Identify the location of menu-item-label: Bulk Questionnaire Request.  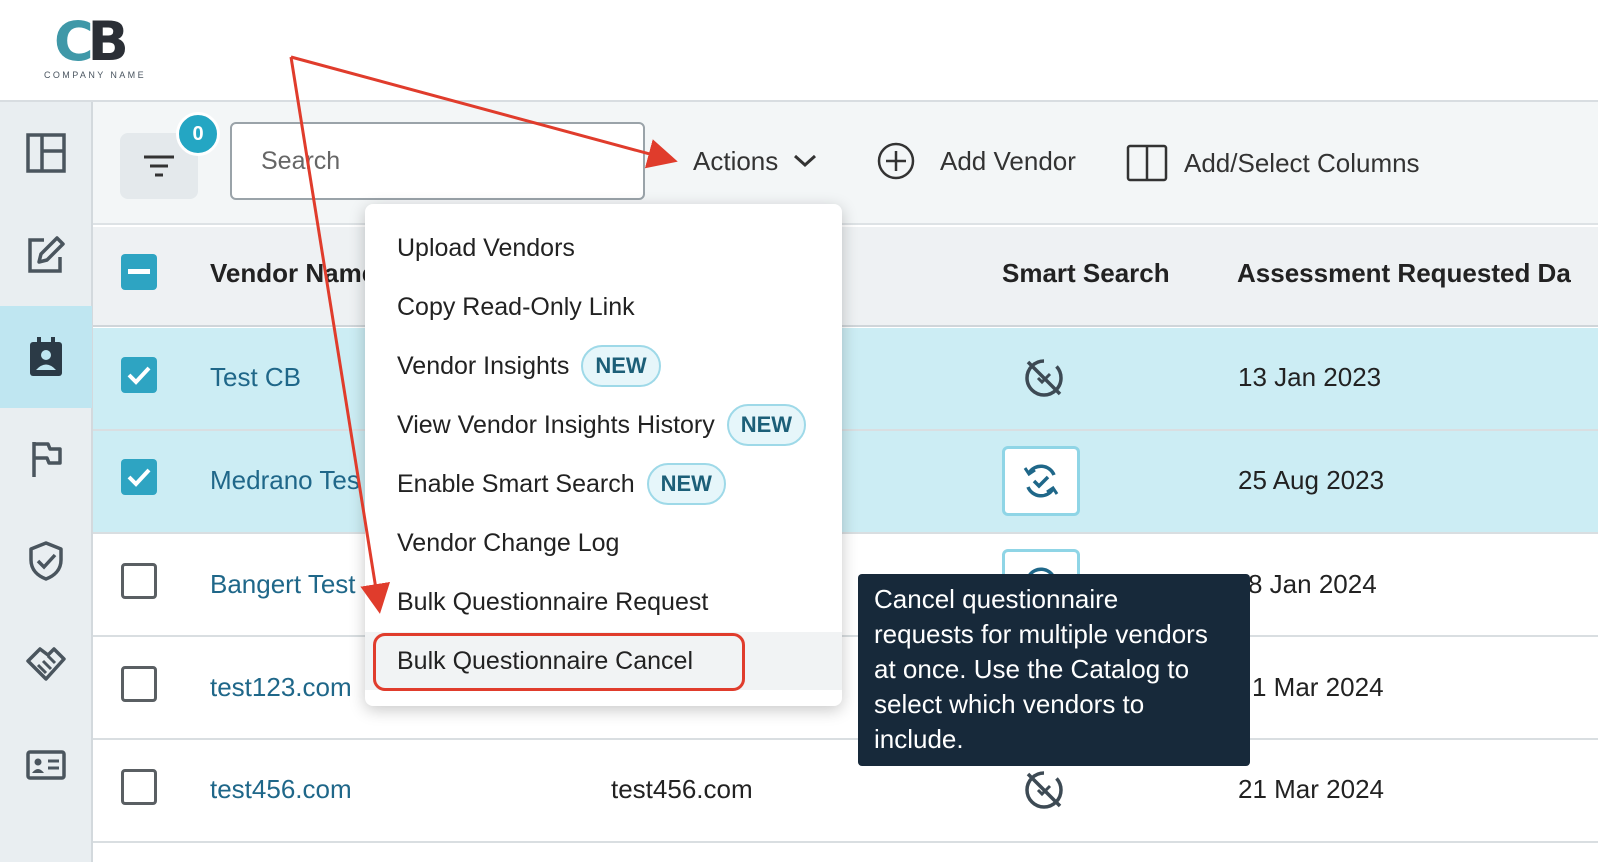
(553, 601).